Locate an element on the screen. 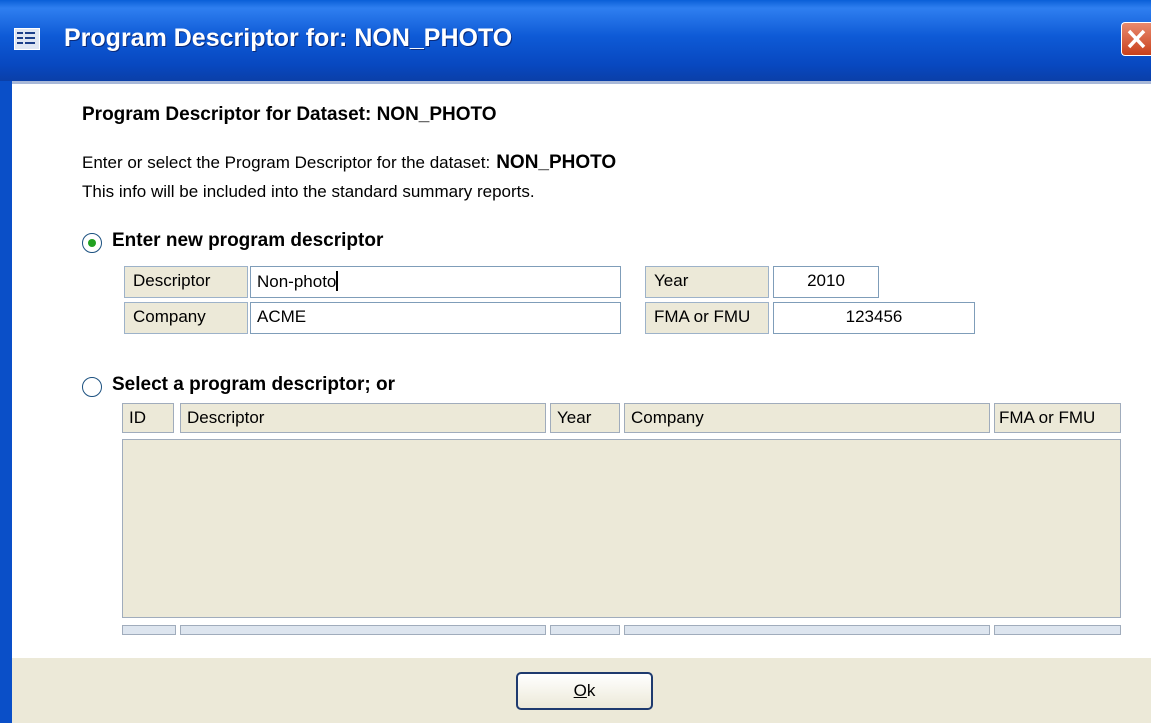 This screenshot has width=1151, height=723. fma-field: 123456 is located at coordinates (874, 318).